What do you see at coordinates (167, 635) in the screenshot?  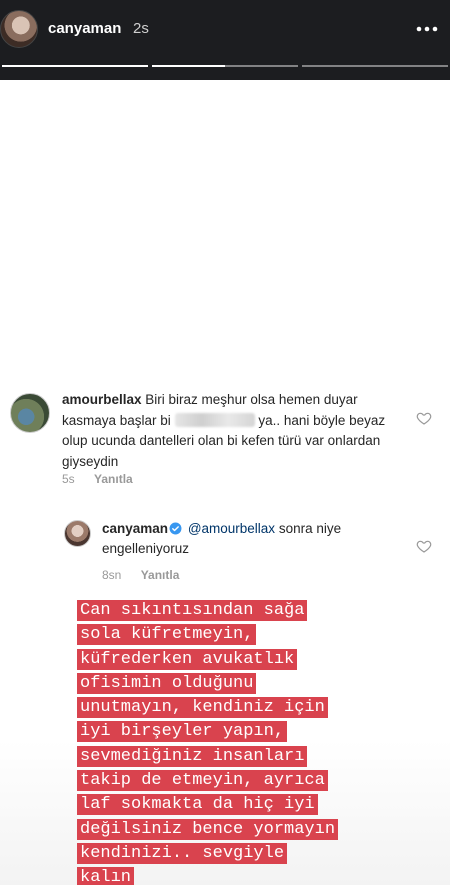 I see `statement-line-text: sola küfretmeyin,` at bounding box center [167, 635].